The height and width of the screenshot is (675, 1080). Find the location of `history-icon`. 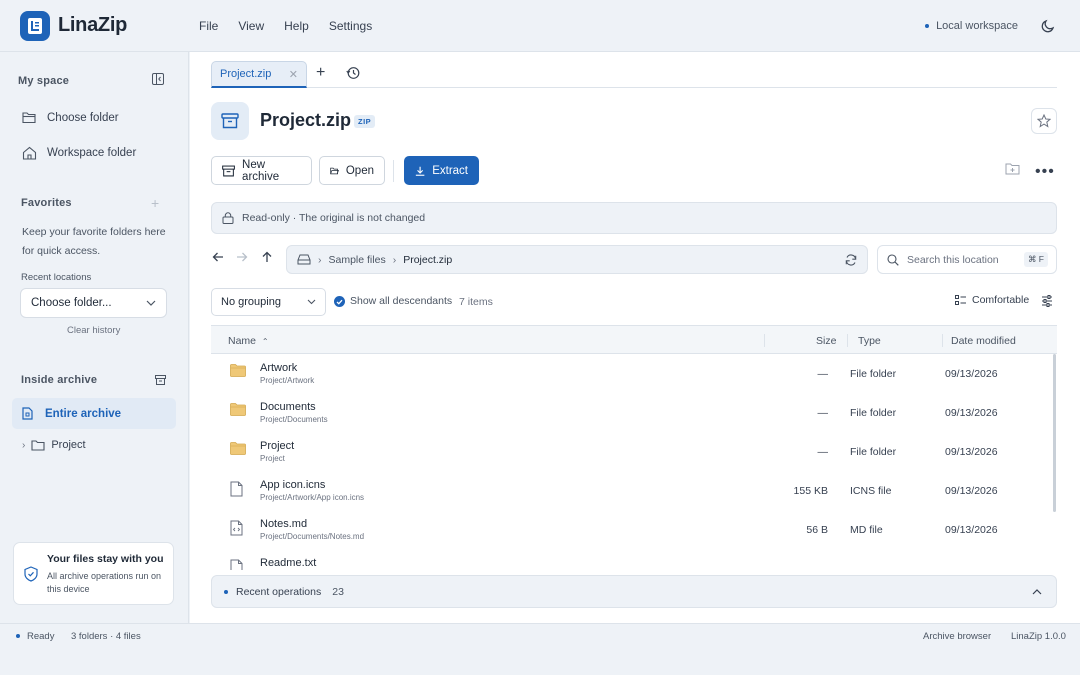

history-icon is located at coordinates (353, 73).